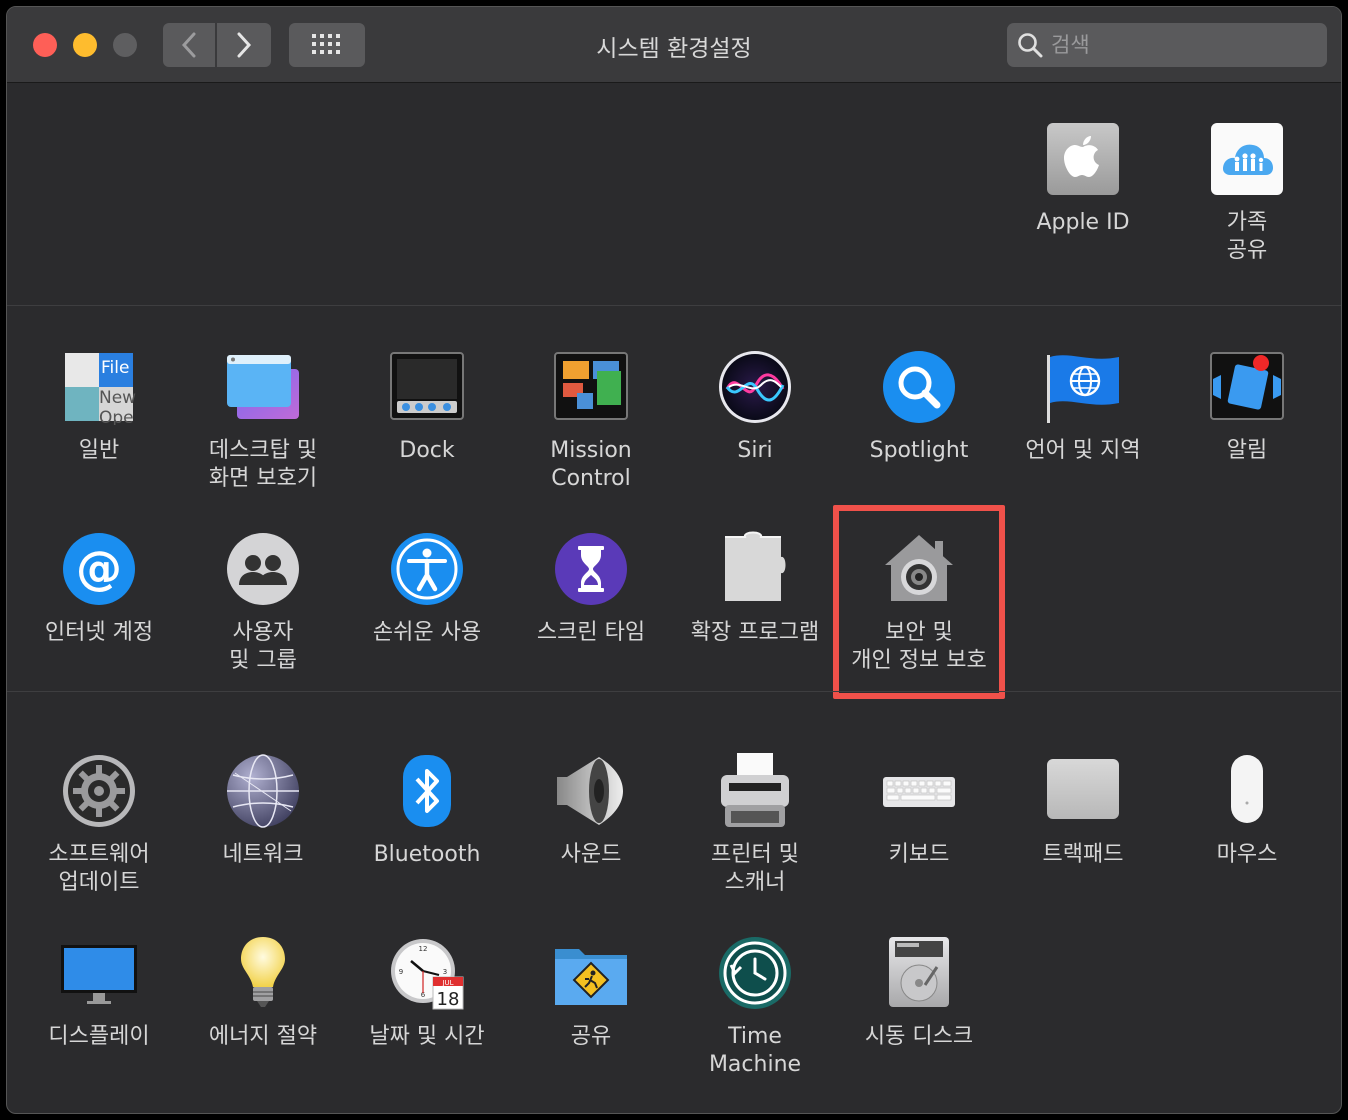 The image size is (1348, 1120). I want to click on pane-label: 스크린 타임, so click(591, 632).